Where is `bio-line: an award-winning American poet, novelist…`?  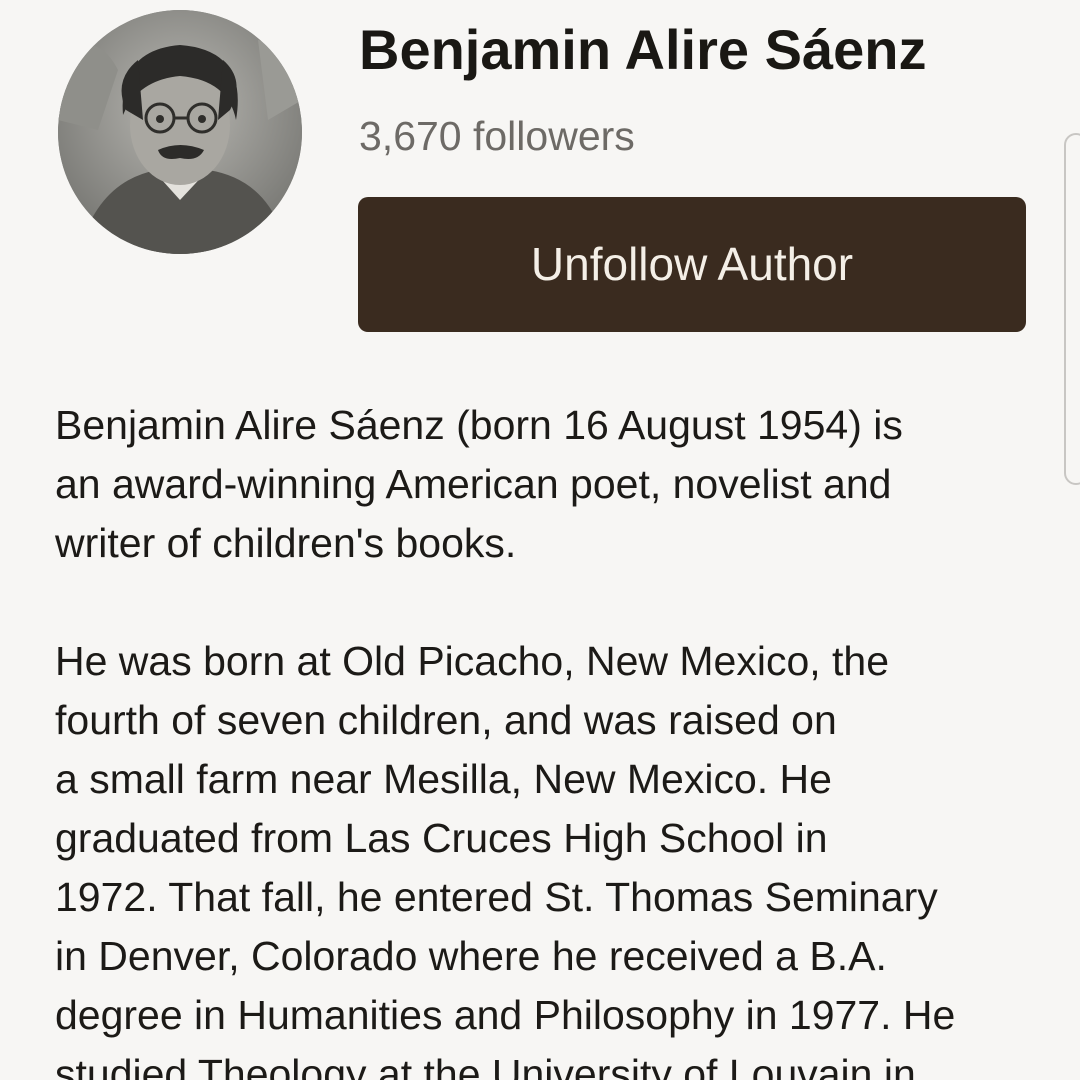 bio-line: an award-winning American poet, novelist… is located at coordinates (473, 484).